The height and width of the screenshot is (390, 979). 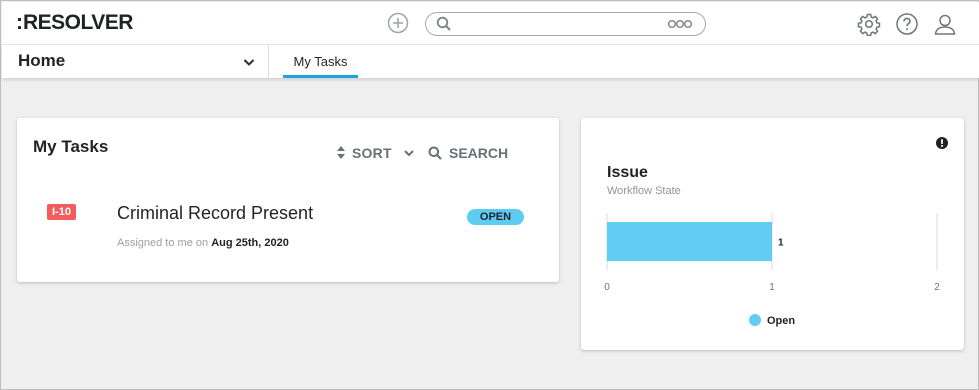 I want to click on top-bar: :RESOLVER, so click(x=490, y=23).